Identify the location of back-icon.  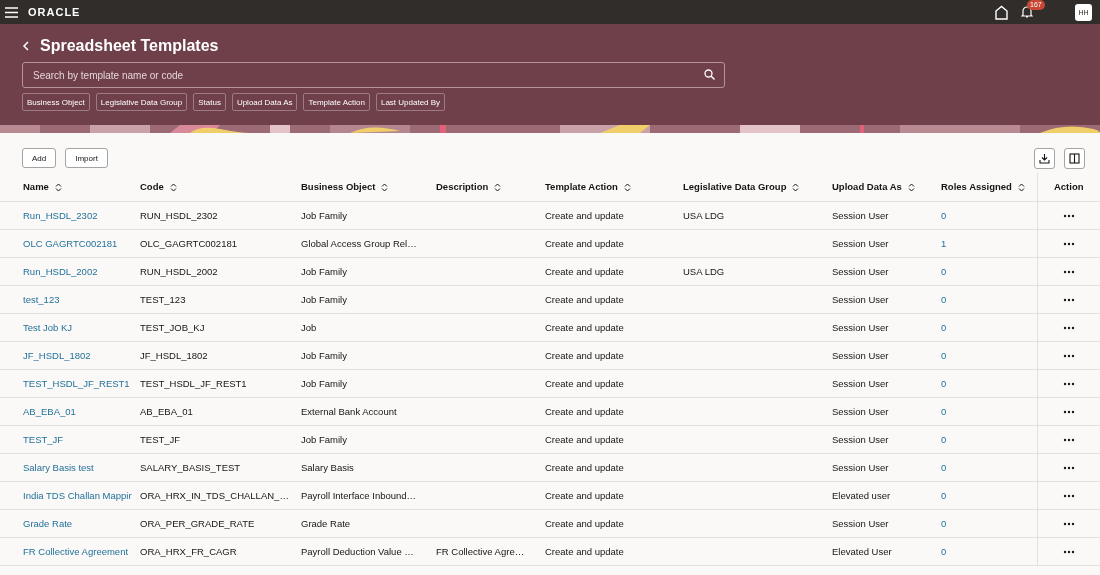
(26, 46).